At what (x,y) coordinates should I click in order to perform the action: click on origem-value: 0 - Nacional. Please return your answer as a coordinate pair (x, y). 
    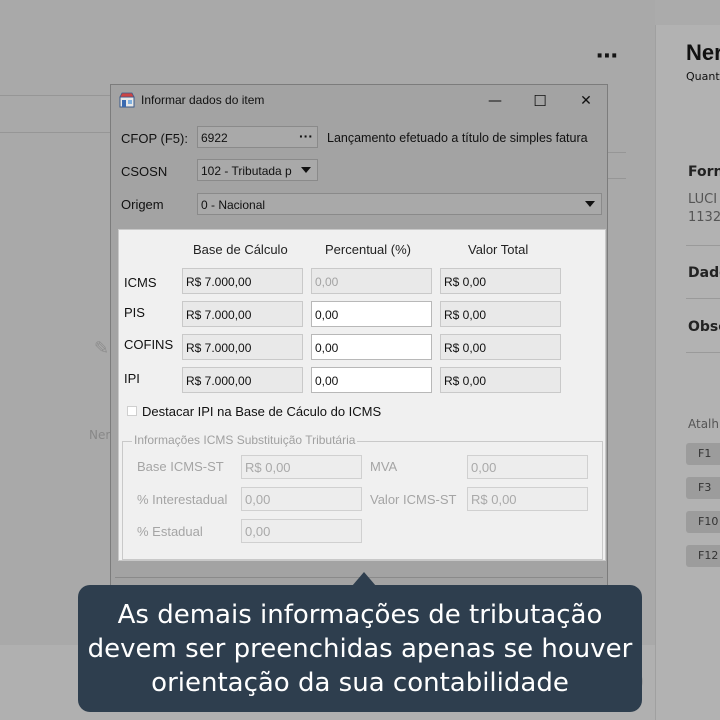
    Looking at the image, I should click on (233, 205).